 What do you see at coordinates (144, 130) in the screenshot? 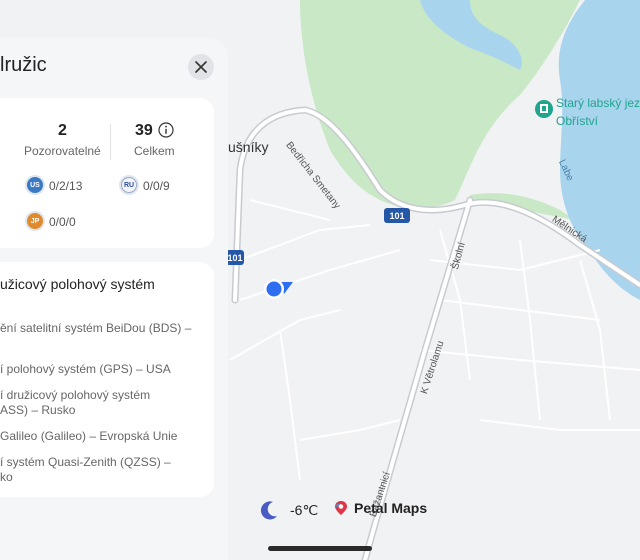
I see `total-count: 39` at bounding box center [144, 130].